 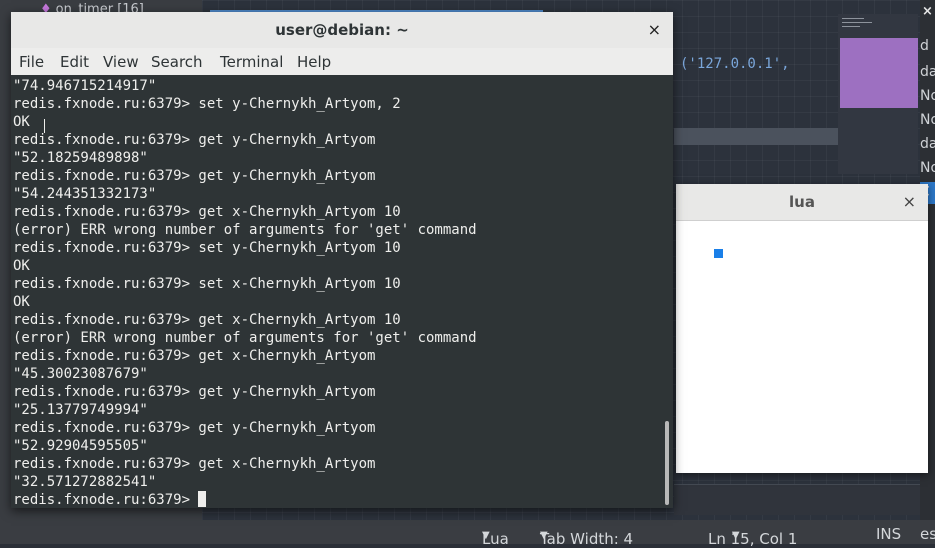 What do you see at coordinates (314, 62) in the screenshot?
I see `menu-help: Help` at bounding box center [314, 62].